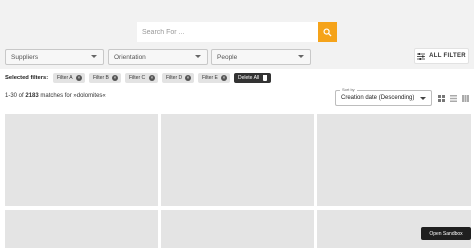 The height and width of the screenshot is (248, 474). What do you see at coordinates (174, 78) in the screenshot?
I see `filter-chip-label: Filter D` at bounding box center [174, 78].